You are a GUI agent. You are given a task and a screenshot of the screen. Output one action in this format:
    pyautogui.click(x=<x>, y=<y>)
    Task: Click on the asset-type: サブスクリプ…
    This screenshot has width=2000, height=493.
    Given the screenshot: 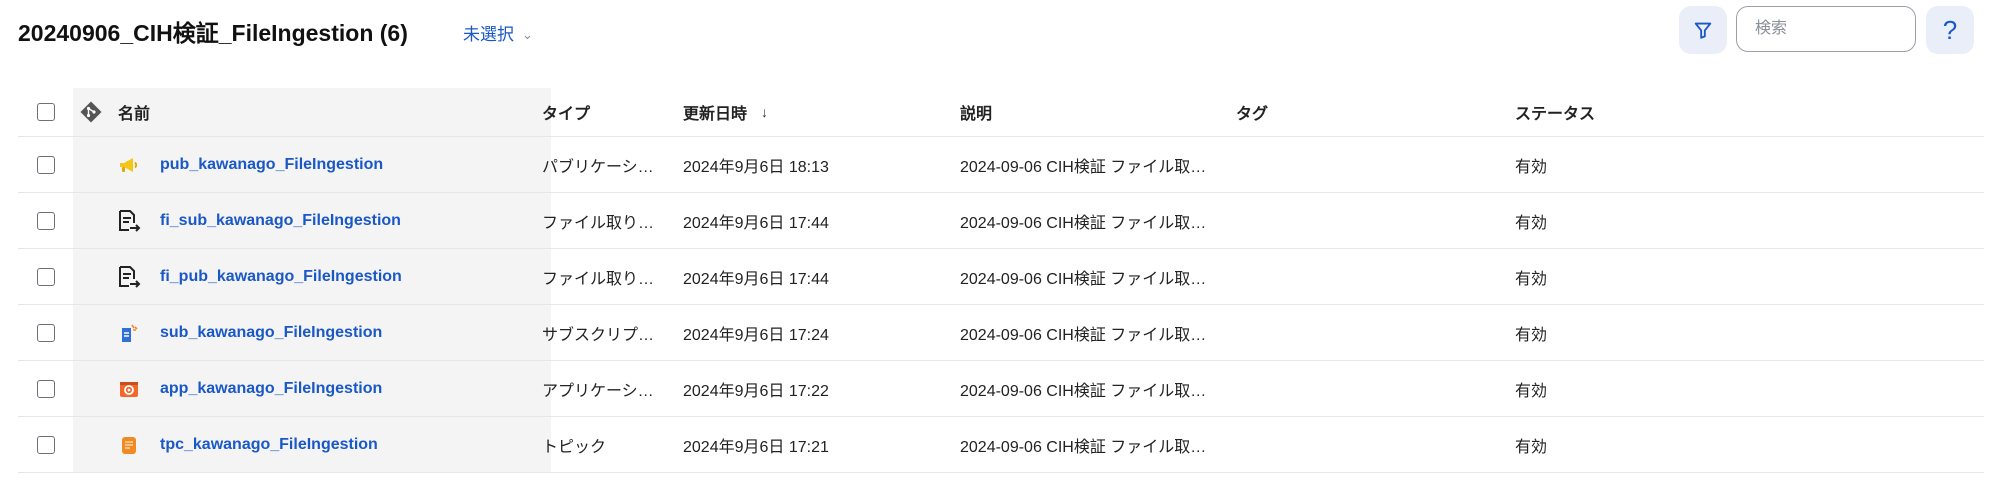 What is the action you would take?
    pyautogui.click(x=598, y=335)
    